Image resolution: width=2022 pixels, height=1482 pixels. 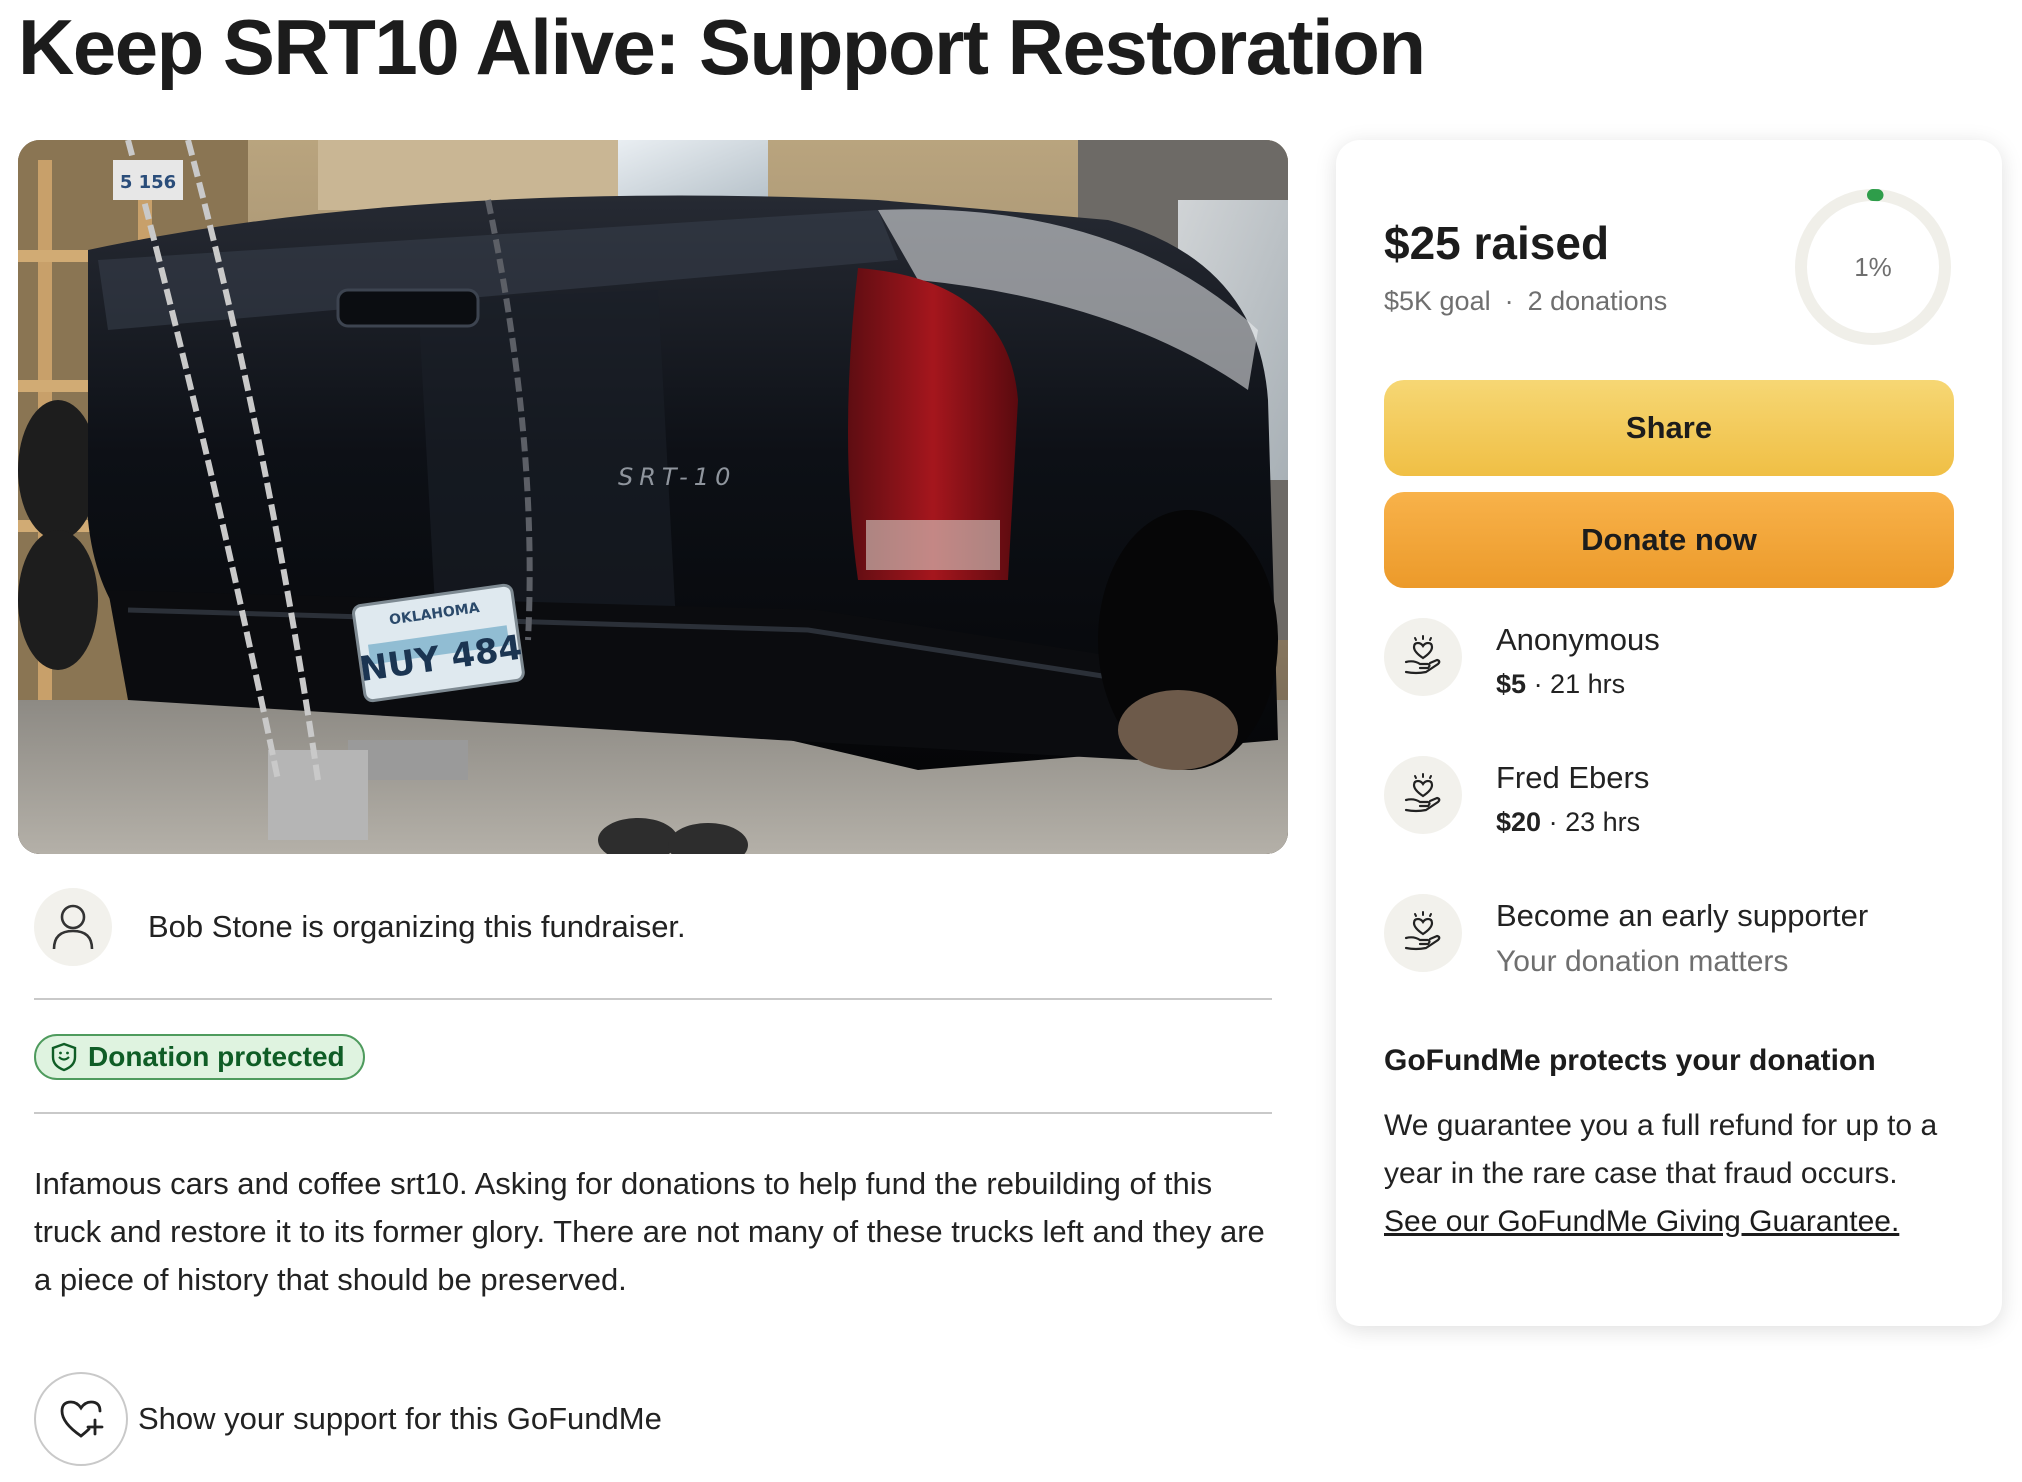 What do you see at coordinates (1578, 639) in the screenshot?
I see `donor-name: Anonymous` at bounding box center [1578, 639].